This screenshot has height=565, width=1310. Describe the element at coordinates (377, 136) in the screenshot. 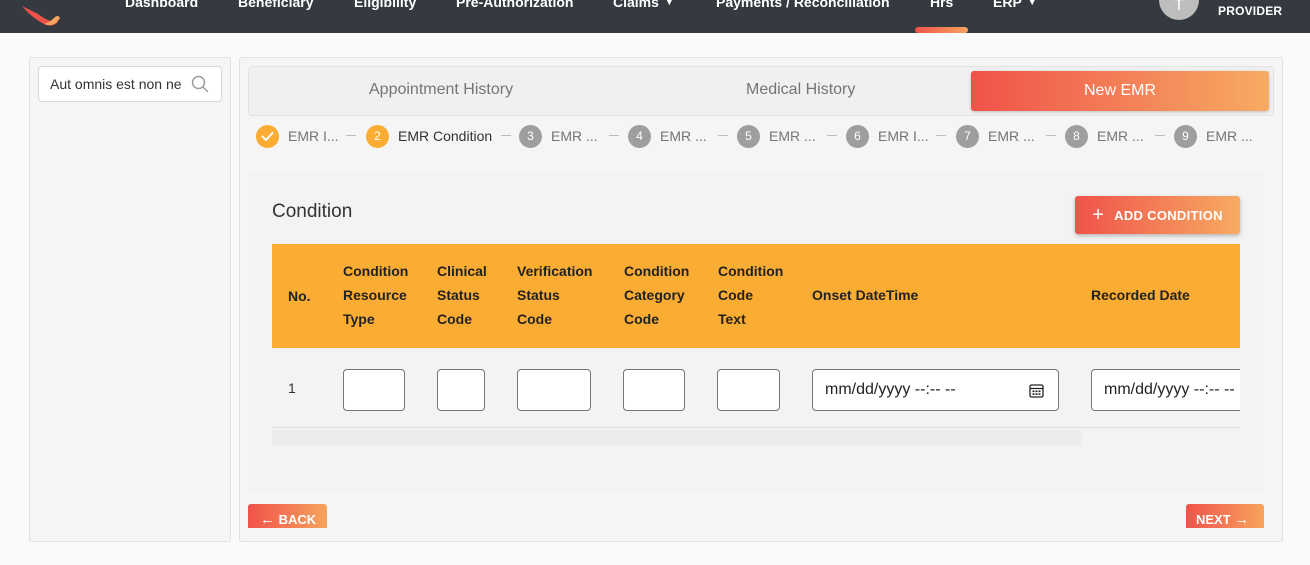

I see `step-number: 2` at that location.